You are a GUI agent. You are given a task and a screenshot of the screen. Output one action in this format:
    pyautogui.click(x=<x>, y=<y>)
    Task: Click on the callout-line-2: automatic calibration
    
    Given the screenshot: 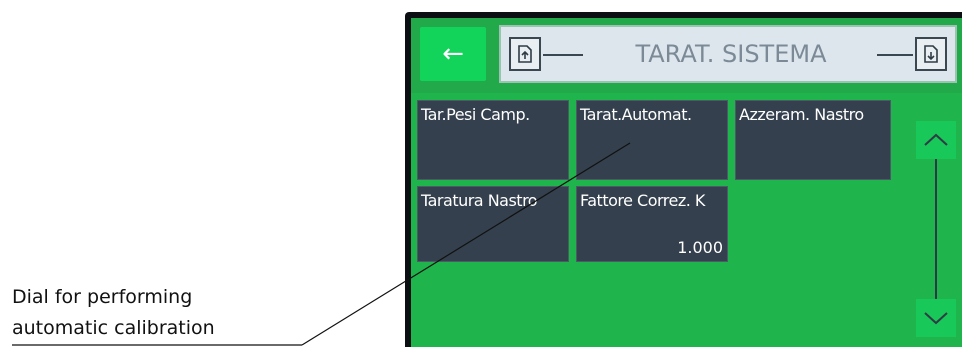 What is the action you would take?
    pyautogui.click(x=113, y=328)
    